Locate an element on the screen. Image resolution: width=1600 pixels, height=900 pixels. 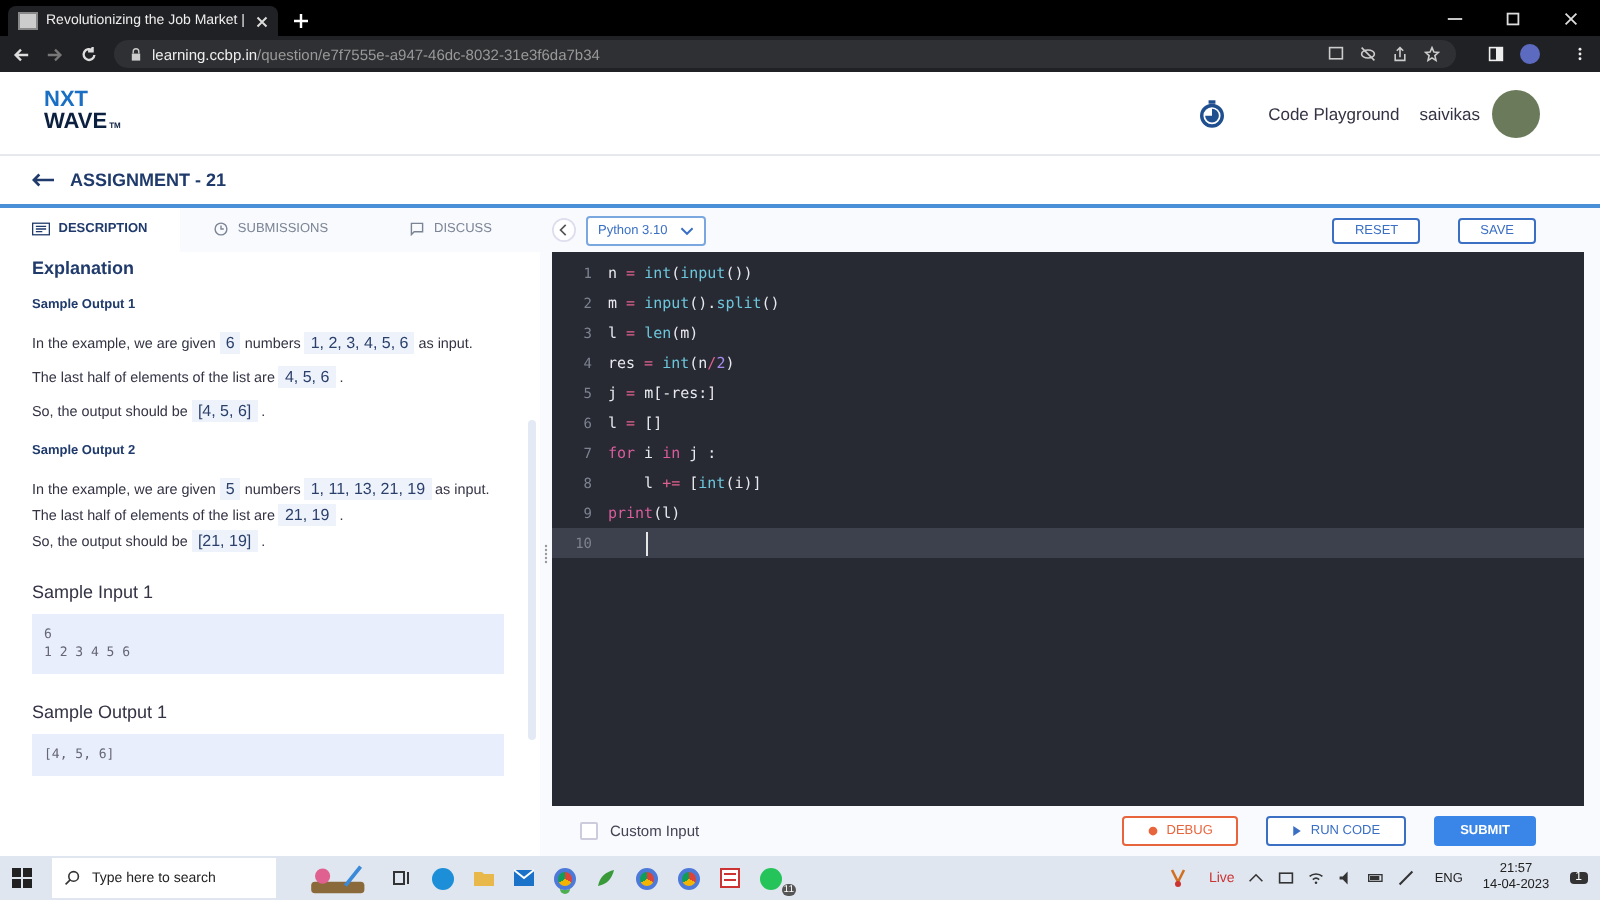
side-panel-icon is located at coordinates (1496, 54).